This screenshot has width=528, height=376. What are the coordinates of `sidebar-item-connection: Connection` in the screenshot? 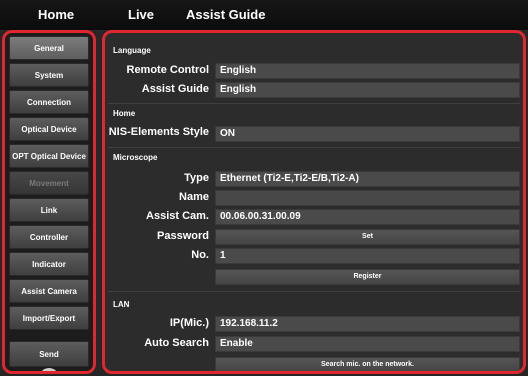 It's located at (49, 102).